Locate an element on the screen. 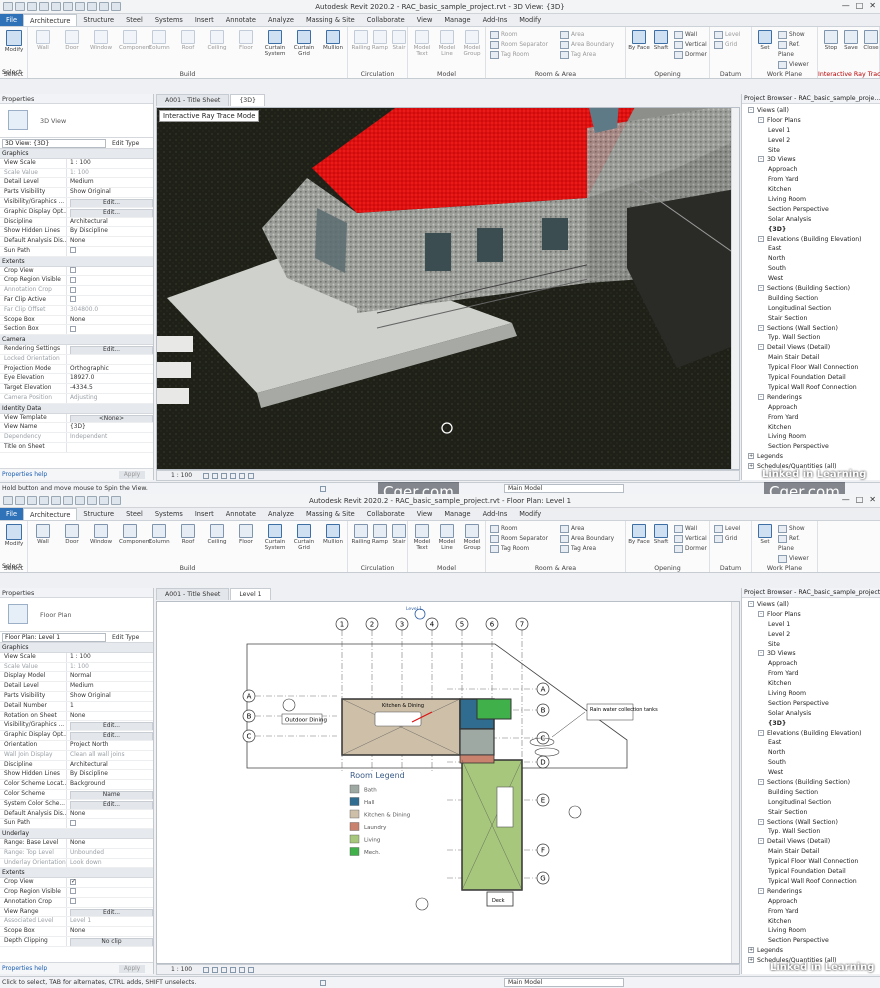  stair-button: Stair is located at coordinates (399, 40).